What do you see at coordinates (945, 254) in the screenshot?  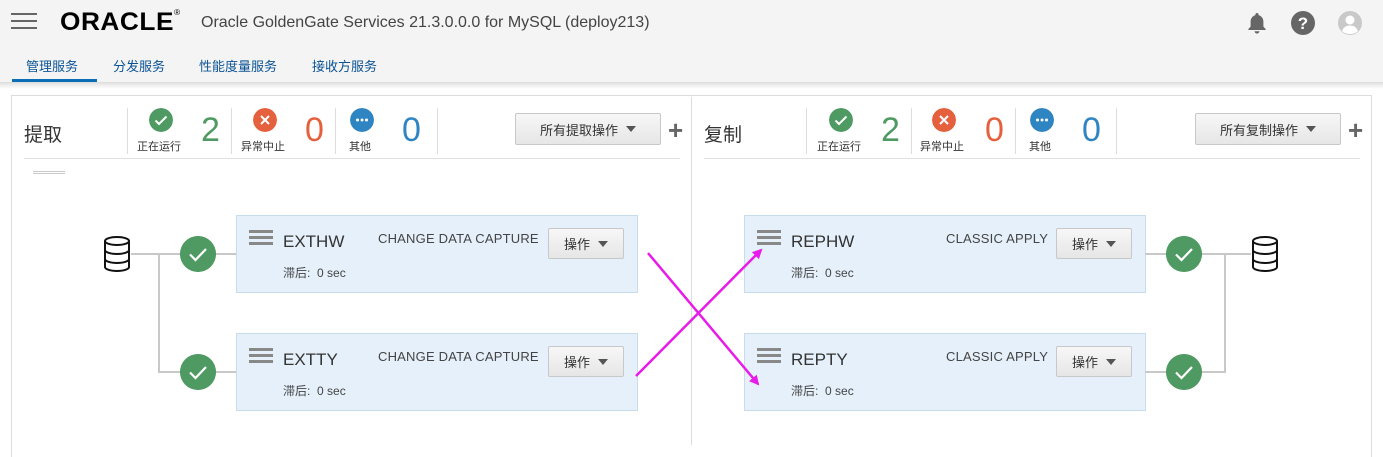 I see `replicat-card-rephw: REPHW CLASSIC APPLY 滞后: 0 sec 操作` at bounding box center [945, 254].